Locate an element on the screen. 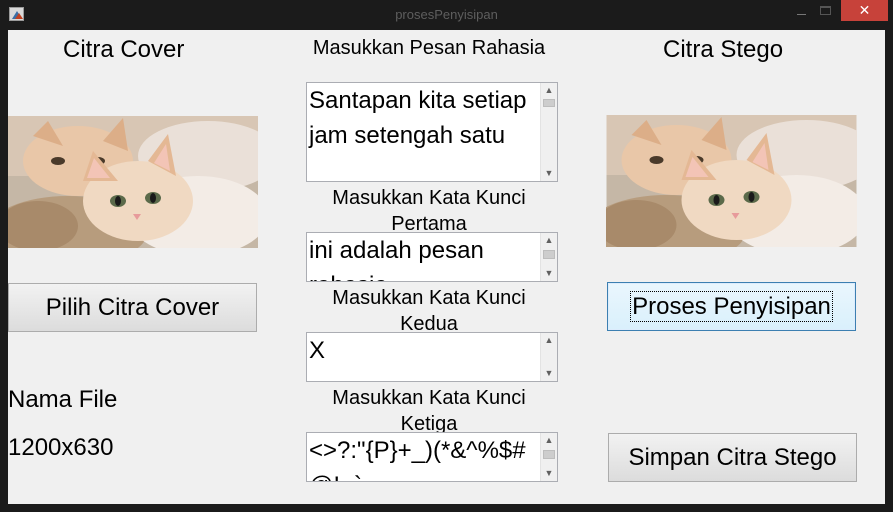 Image resolution: width=893 pixels, height=512 pixels. maximize-button is located at coordinates (825, 10).